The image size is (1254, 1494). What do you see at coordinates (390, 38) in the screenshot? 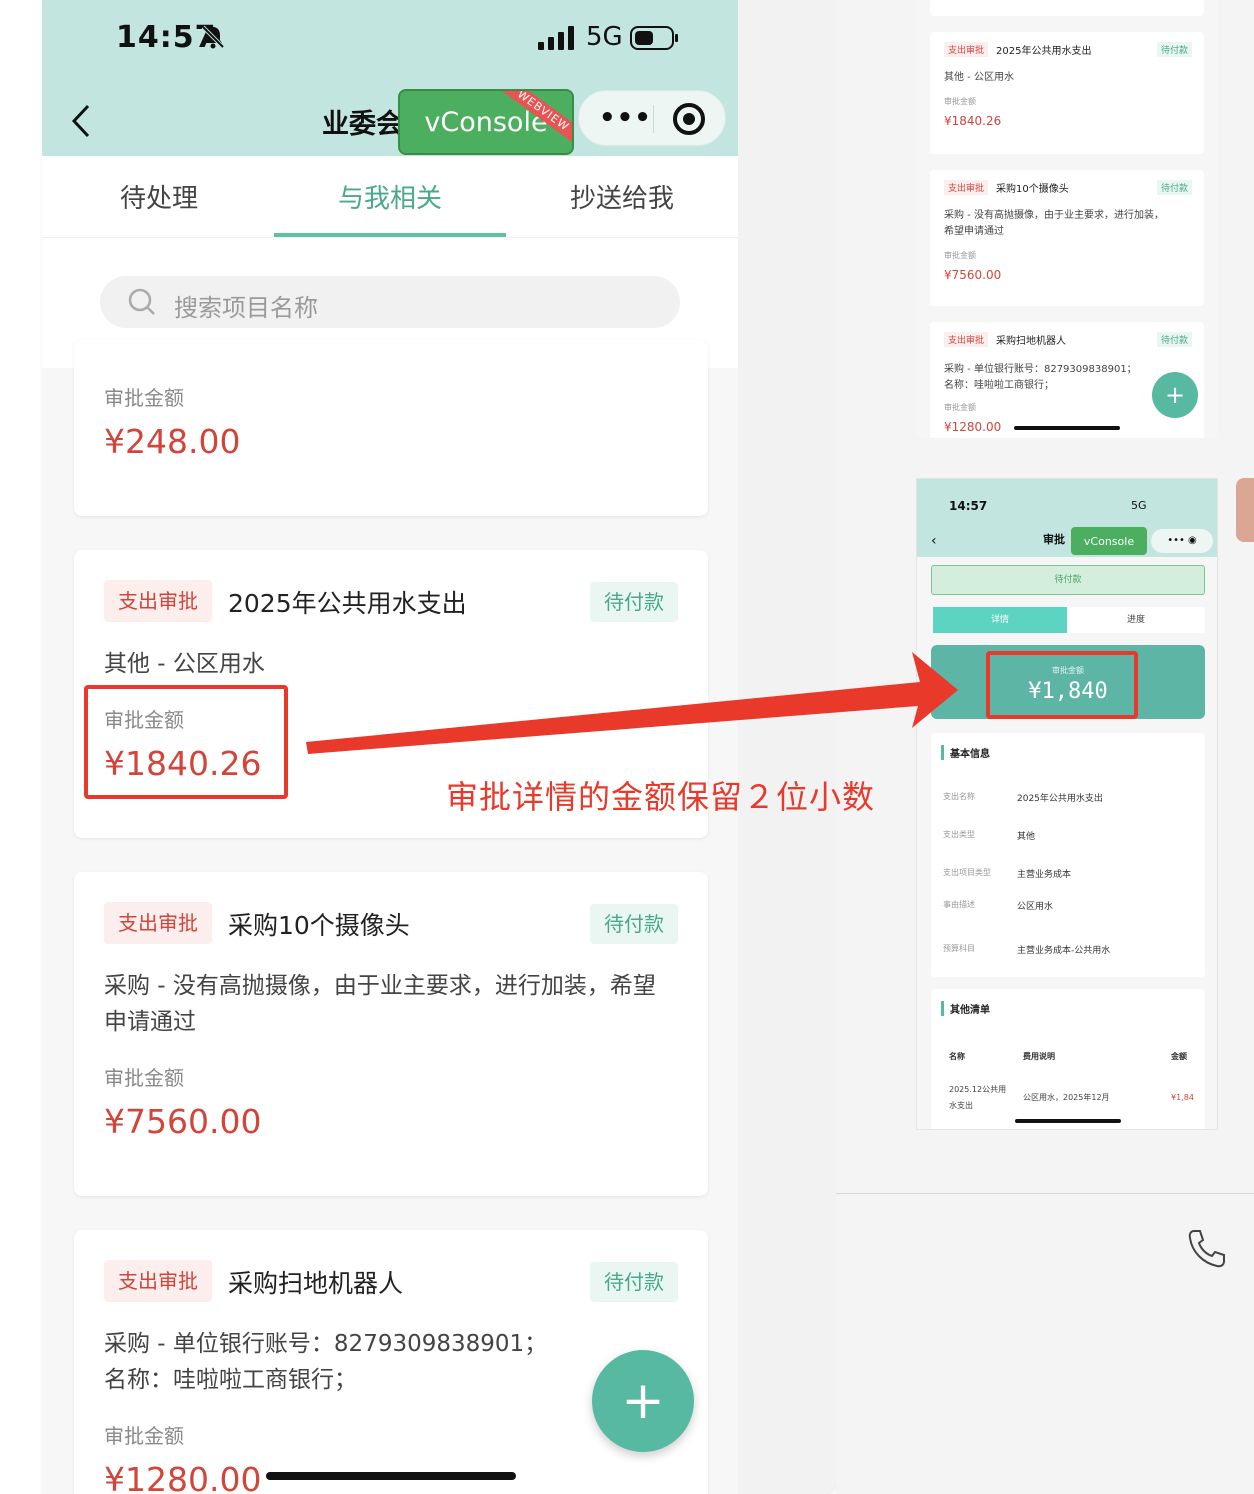
I see `status-bar: 14:57 5G` at bounding box center [390, 38].